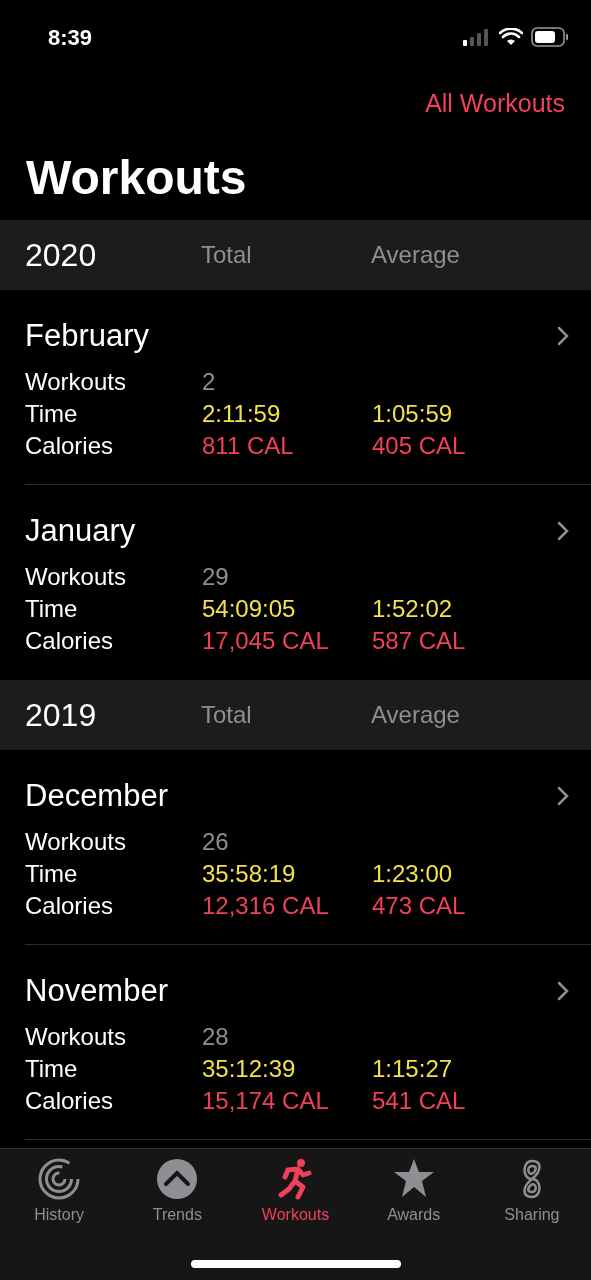 Image resolution: width=591 pixels, height=1280 pixels. Describe the element at coordinates (59, 1179) in the screenshot. I see `rings-icon` at that location.